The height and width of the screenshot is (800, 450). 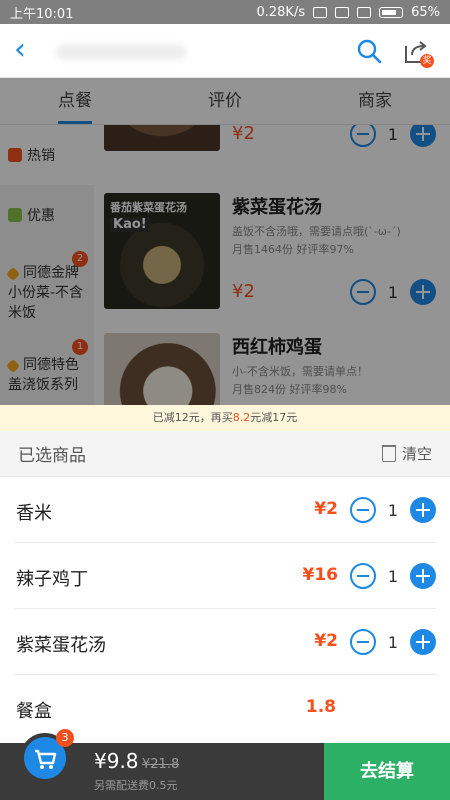 What do you see at coordinates (320, 575) in the screenshot?
I see `cart-item-price: ¥16` at bounding box center [320, 575].